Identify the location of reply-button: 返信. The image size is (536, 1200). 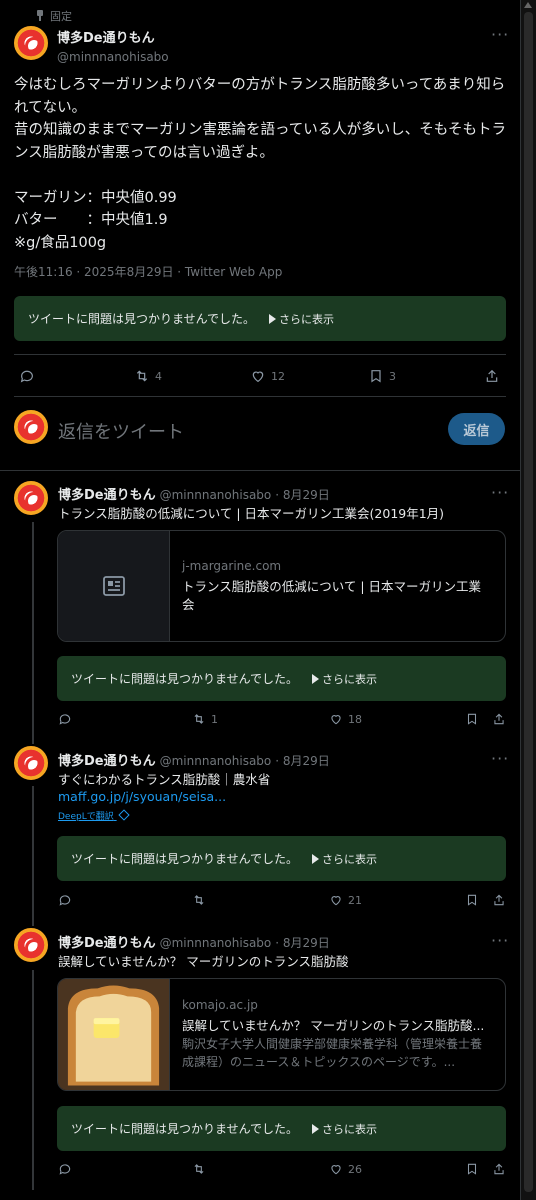
(476, 429).